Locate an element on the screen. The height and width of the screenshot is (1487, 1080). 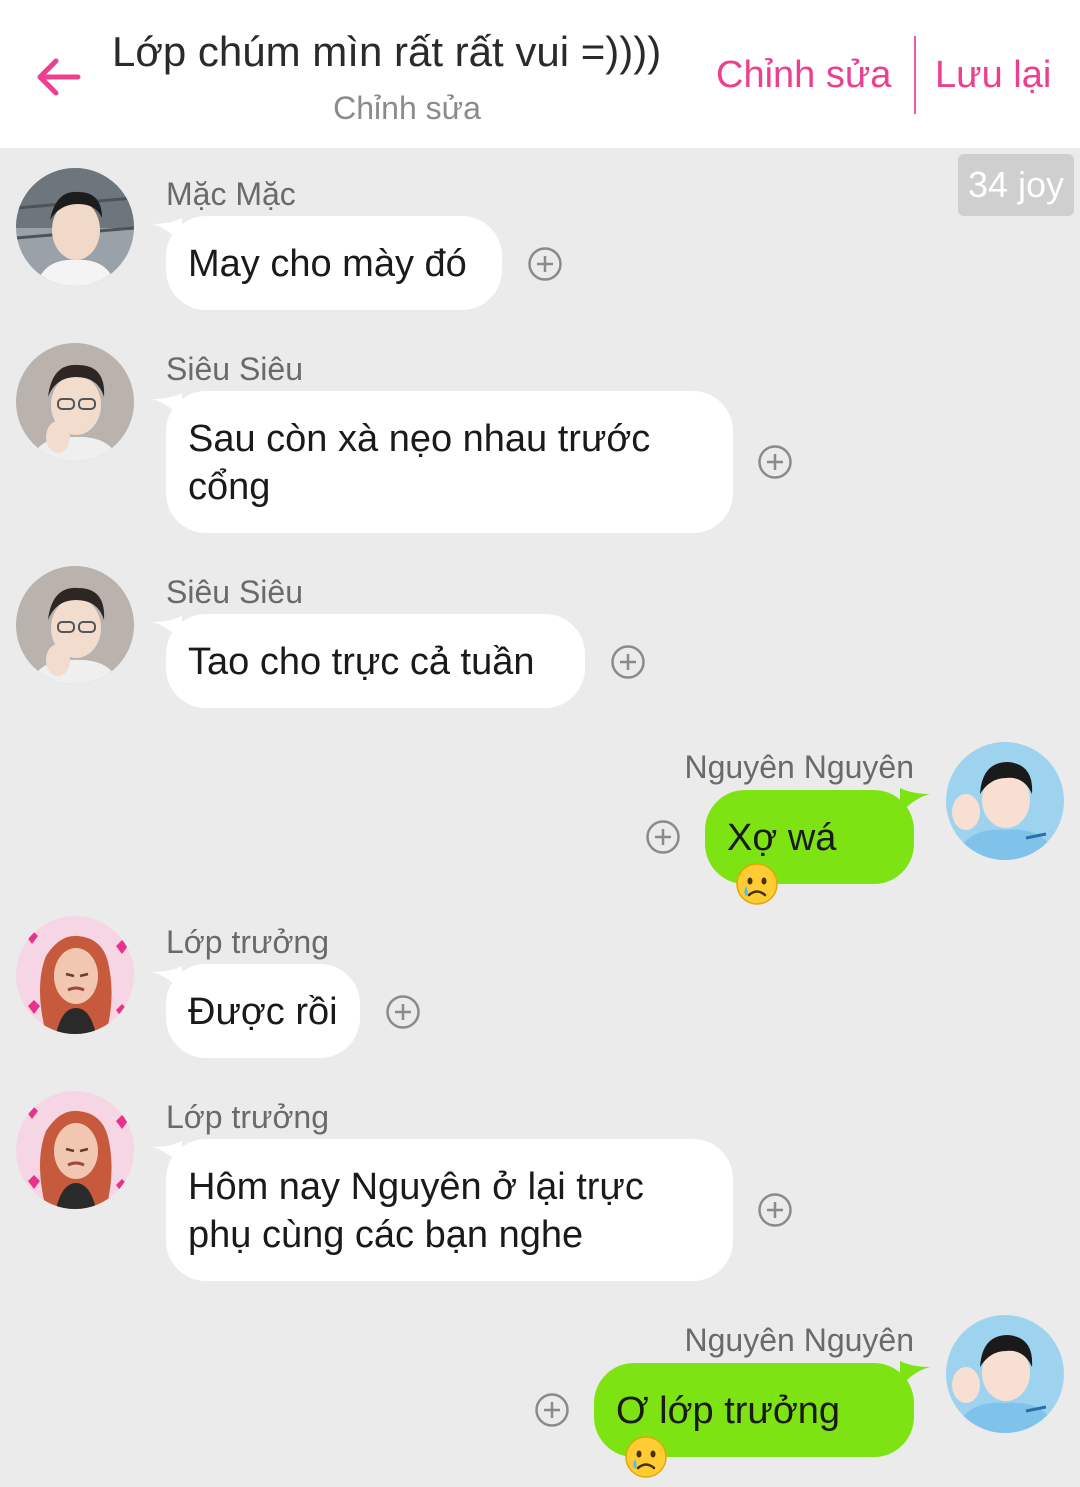
message-text: Sau còn xà nẹo nhau trước cổng is located at coordinates (419, 463).